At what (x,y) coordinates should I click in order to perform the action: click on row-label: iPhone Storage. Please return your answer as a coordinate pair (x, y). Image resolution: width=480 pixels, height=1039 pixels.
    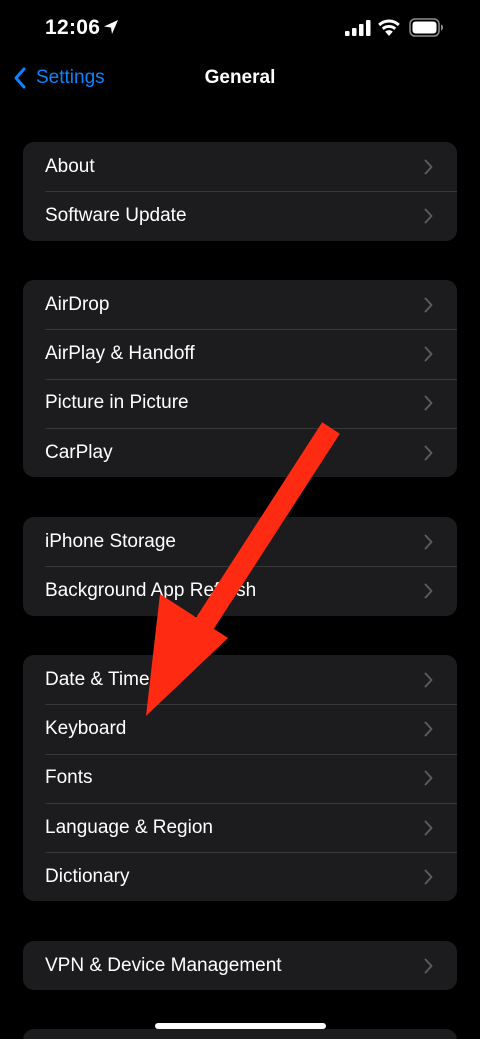
    Looking at the image, I should click on (110, 541).